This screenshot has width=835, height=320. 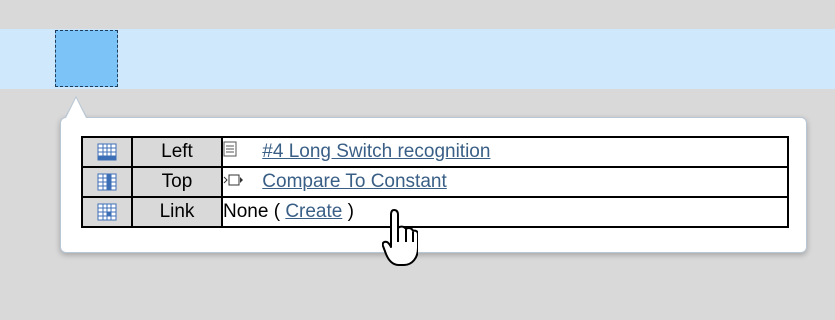 What do you see at coordinates (177, 182) in the screenshot?
I see `row-label-top: Top` at bounding box center [177, 182].